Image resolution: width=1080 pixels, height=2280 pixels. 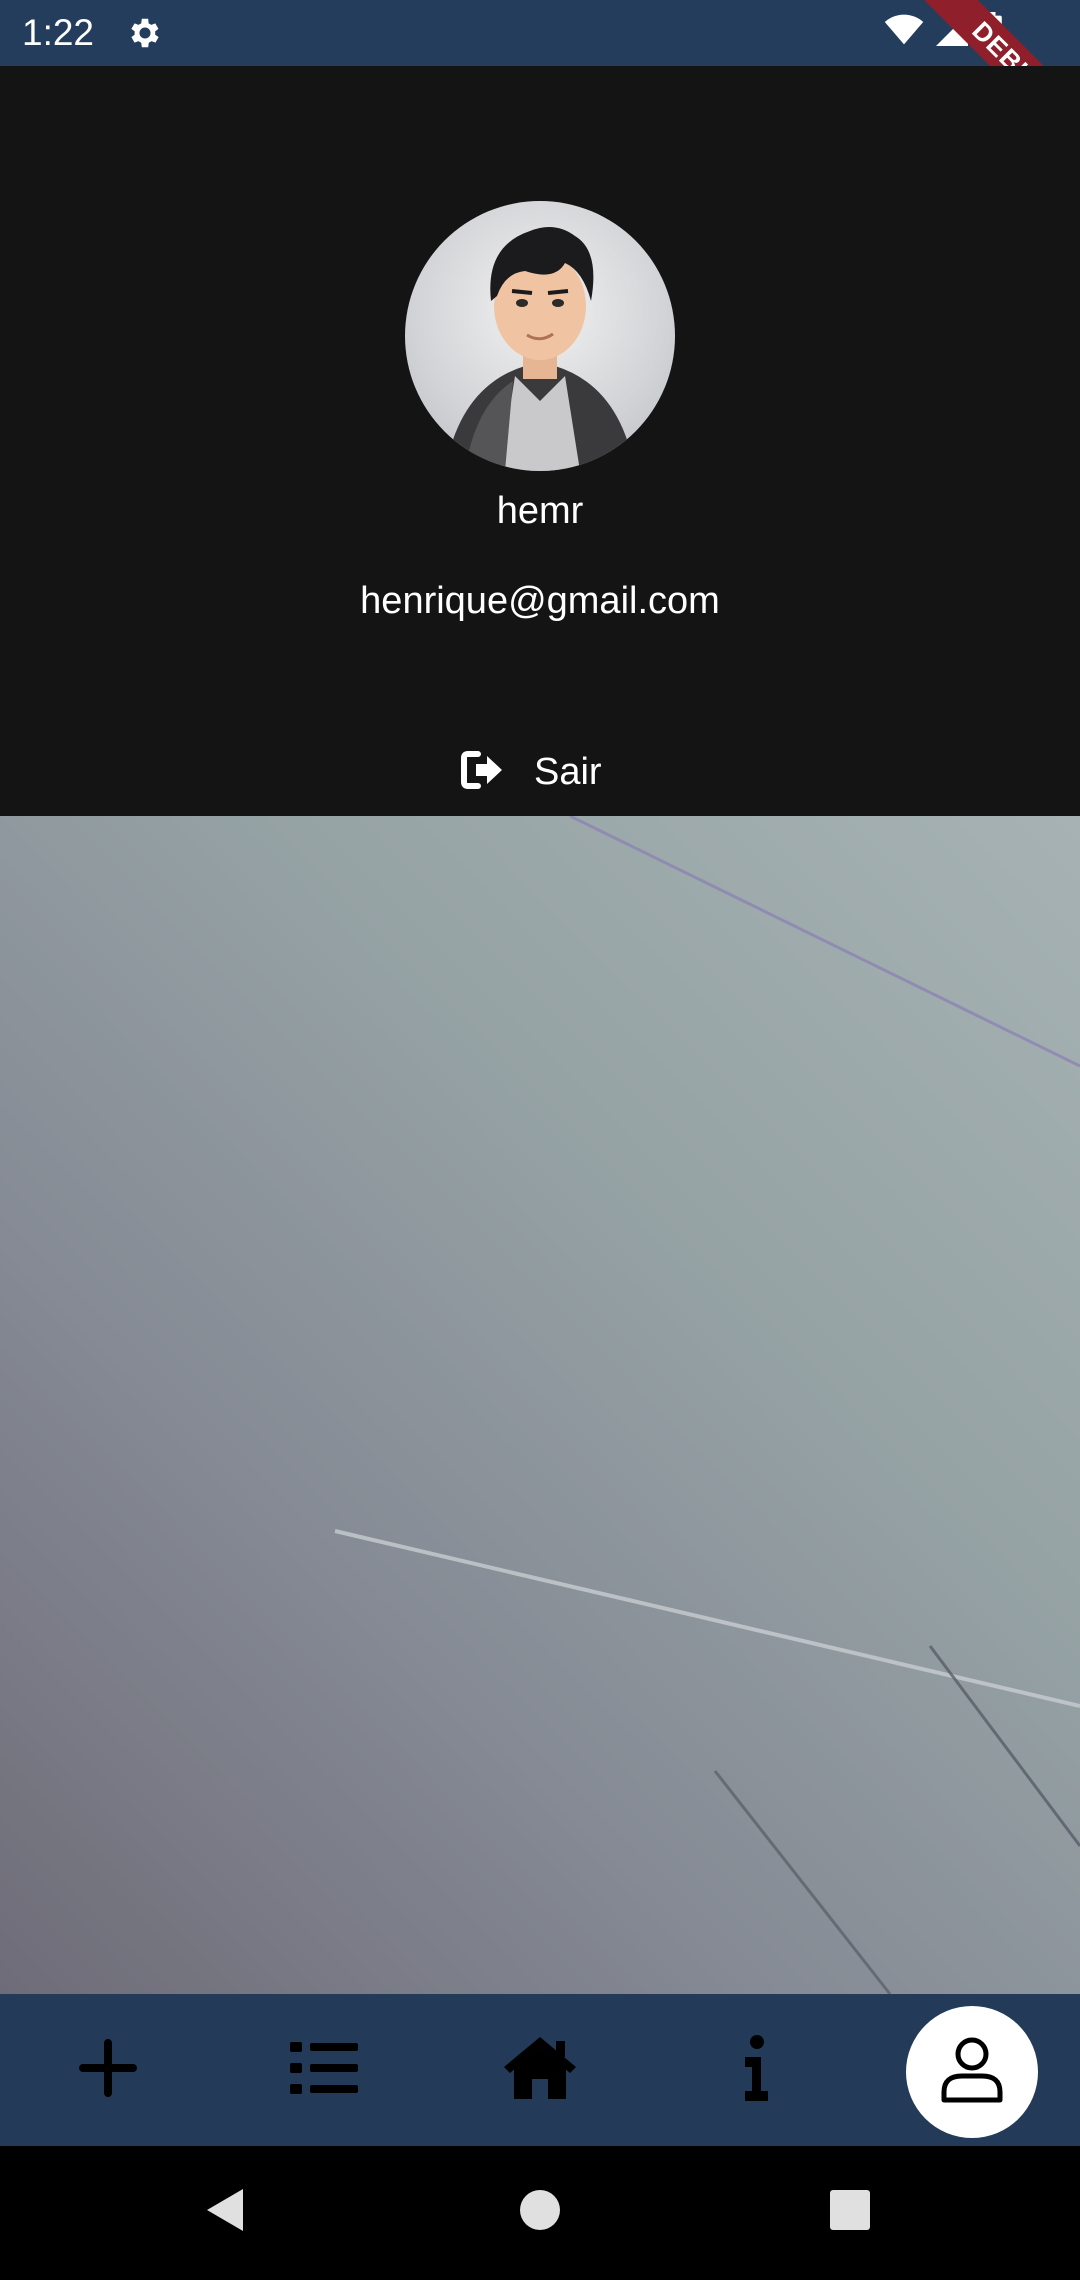 I want to click on gear-icon, so click(x=145, y=33).